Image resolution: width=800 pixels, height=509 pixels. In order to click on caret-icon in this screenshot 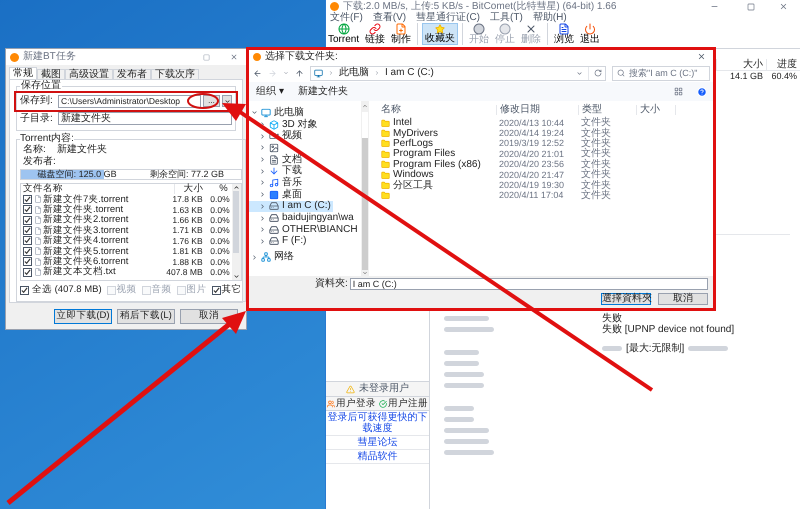, I will do `click(579, 73)`.